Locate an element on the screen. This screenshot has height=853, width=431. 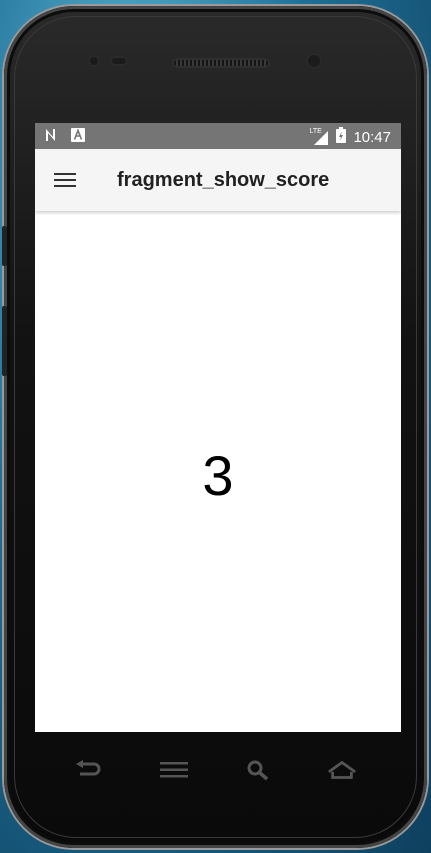
back-icon is located at coordinates (88, 768).